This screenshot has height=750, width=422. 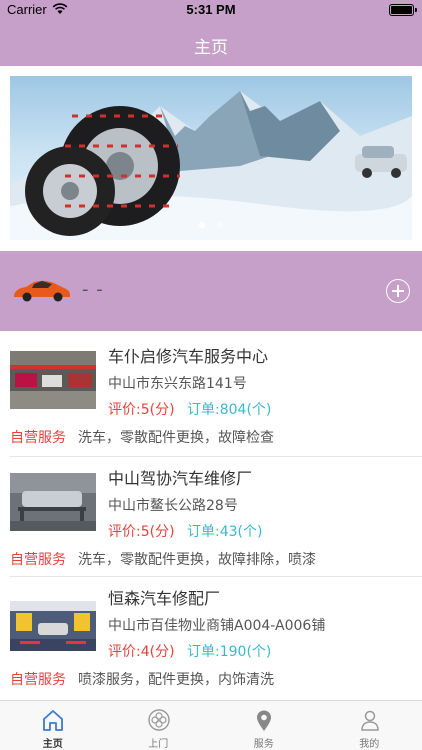 What do you see at coordinates (176, 438) in the screenshot?
I see `shop-services: 洗车，零散配件更换，故障检查` at bounding box center [176, 438].